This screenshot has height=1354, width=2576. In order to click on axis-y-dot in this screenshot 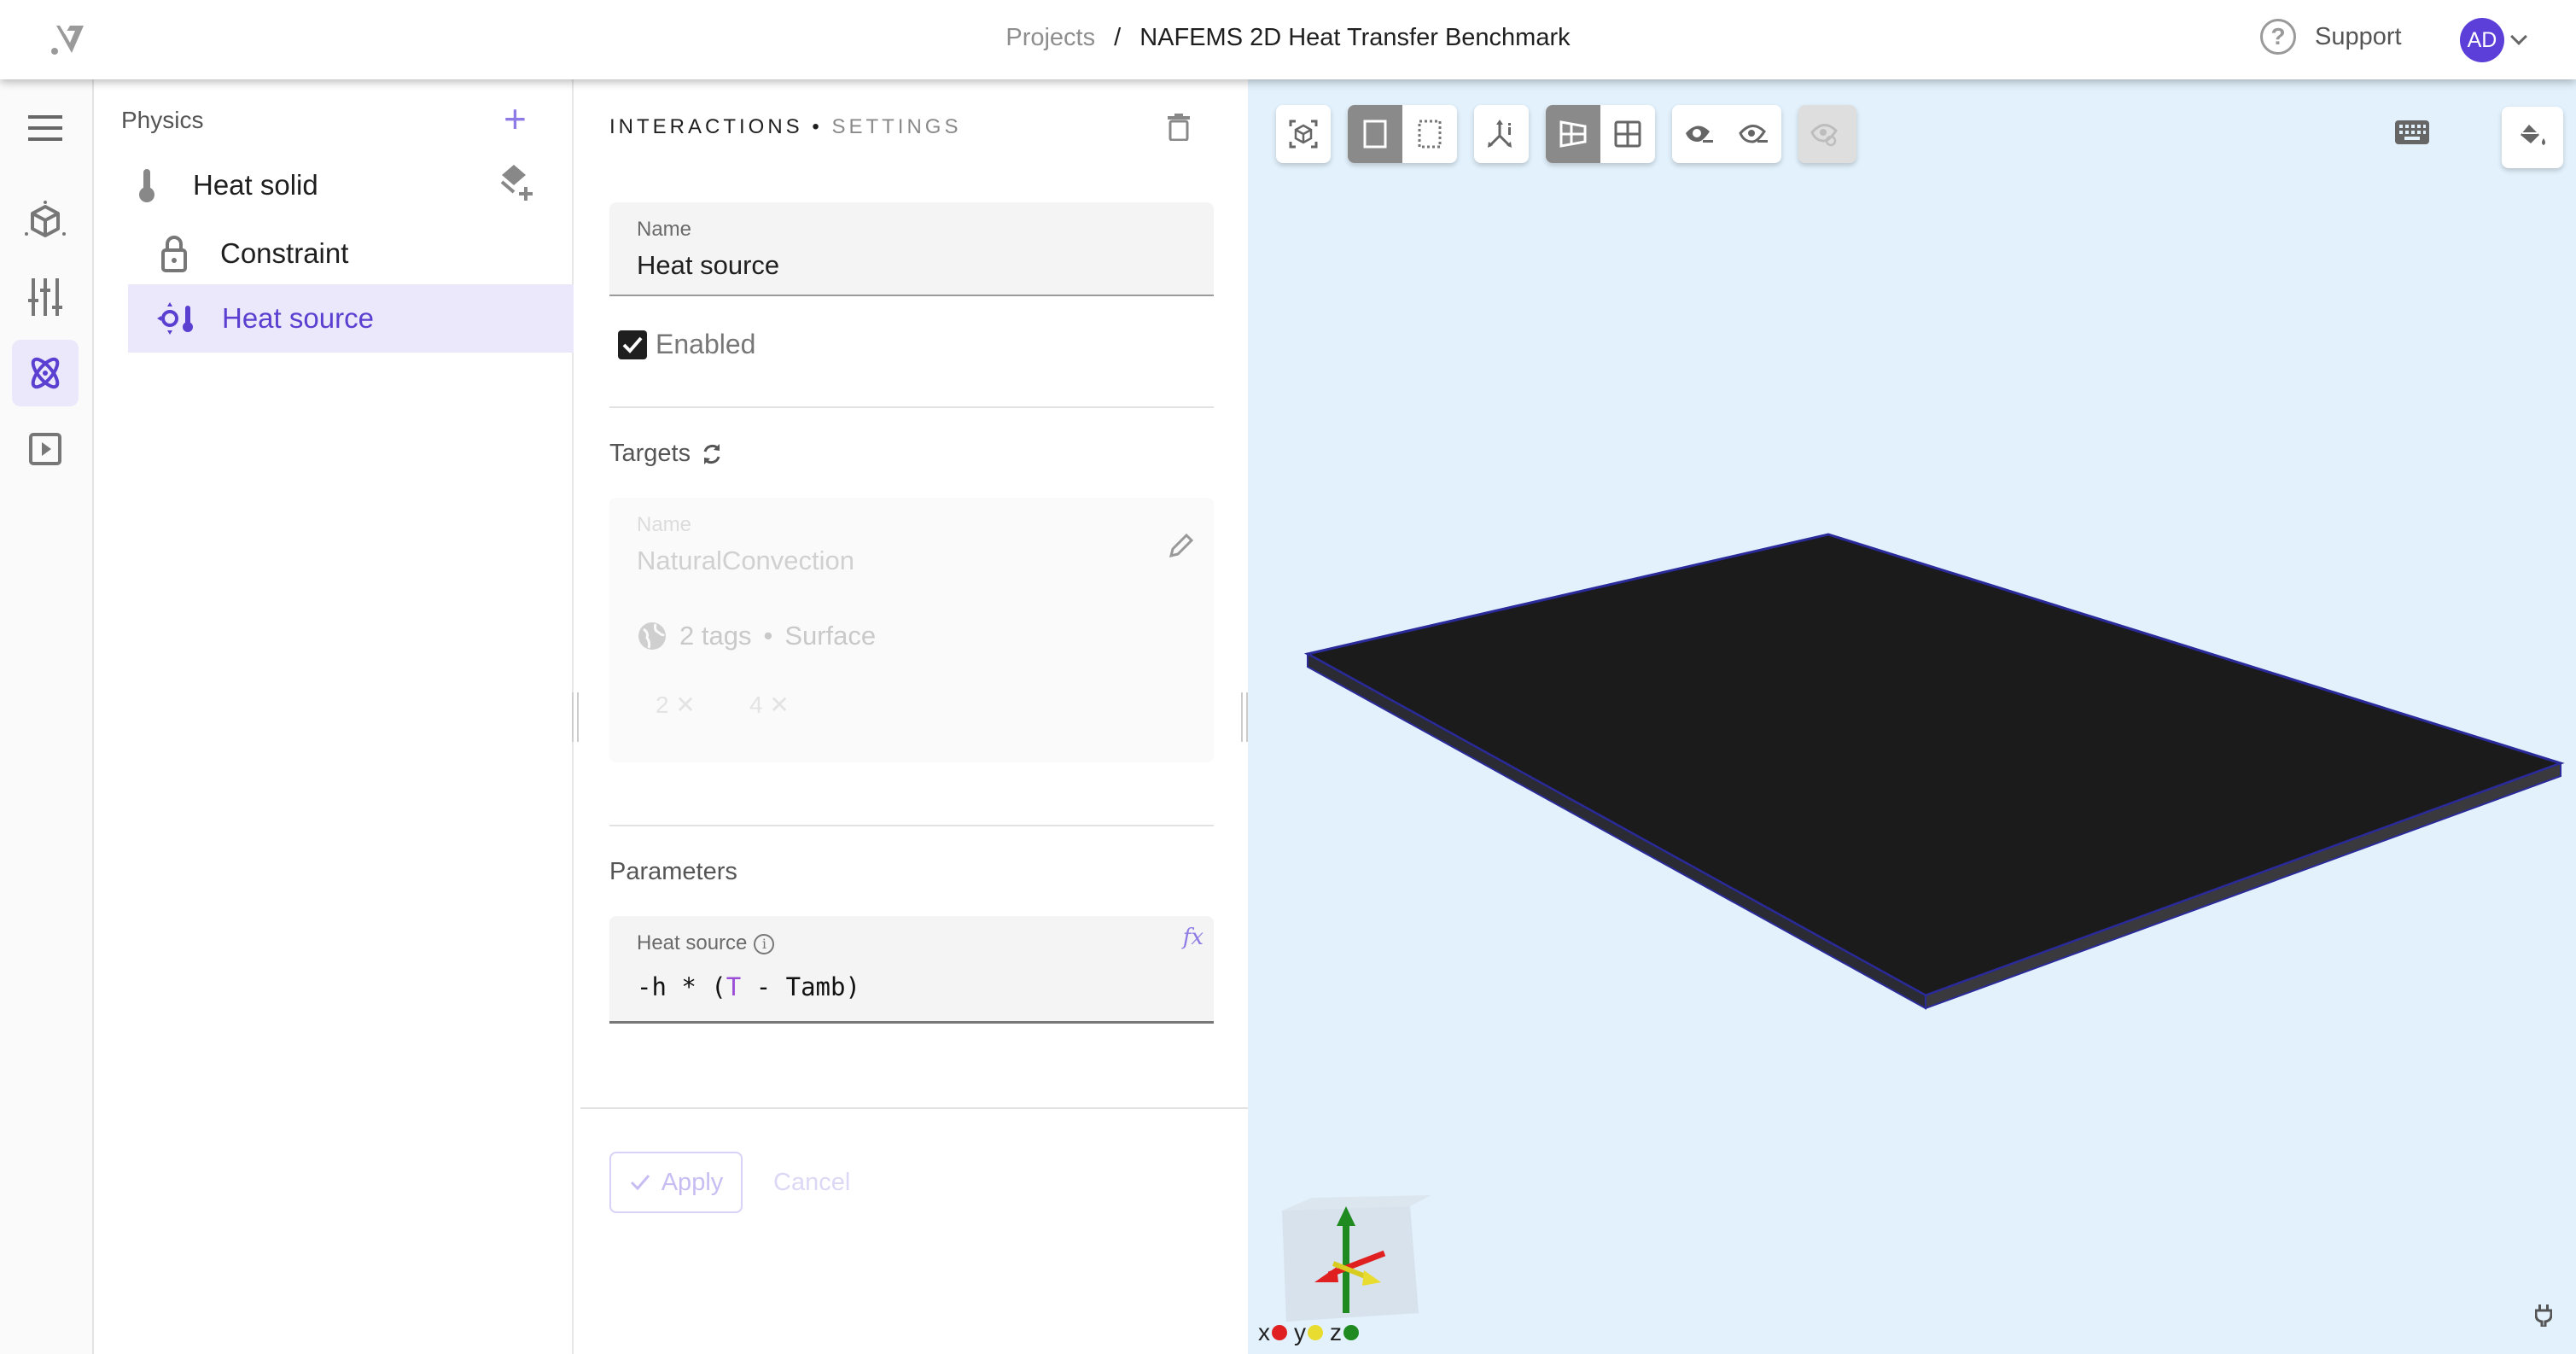, I will do `click(1315, 1332)`.